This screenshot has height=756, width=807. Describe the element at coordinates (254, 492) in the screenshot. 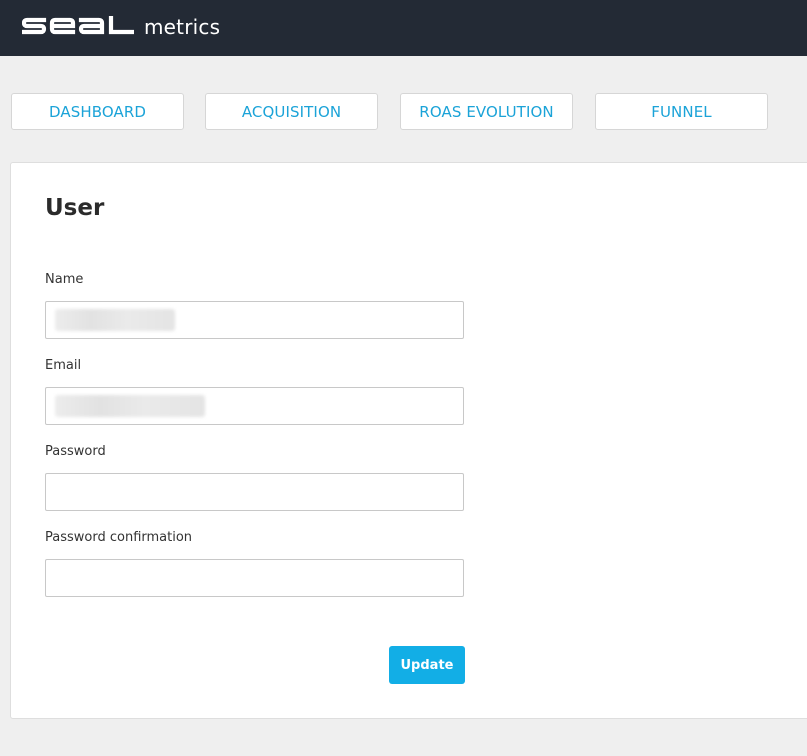

I see `password-field` at that location.